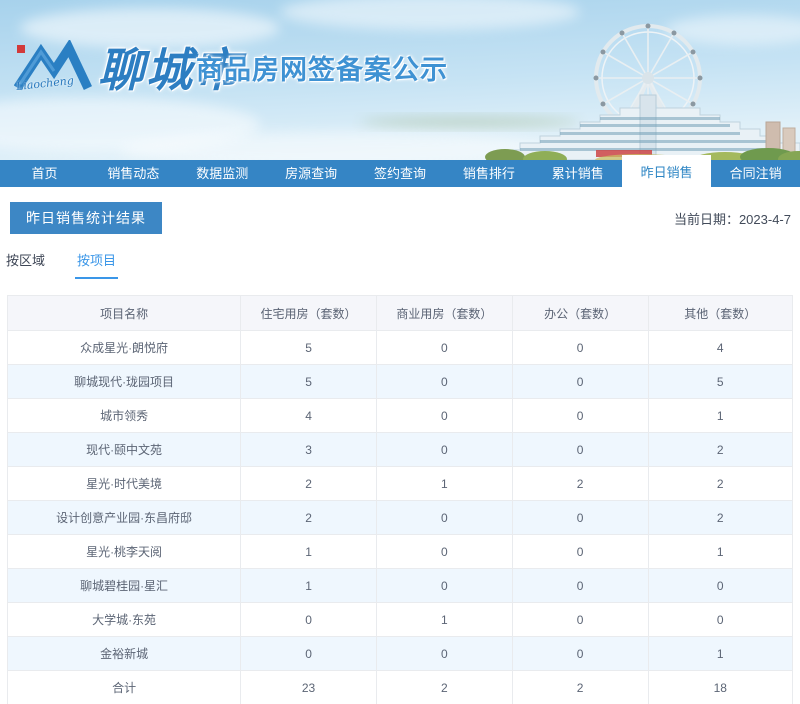 The height and width of the screenshot is (704, 800). Describe the element at coordinates (444, 313) in the screenshot. I see `column-header: 商业用房（套数）` at that location.